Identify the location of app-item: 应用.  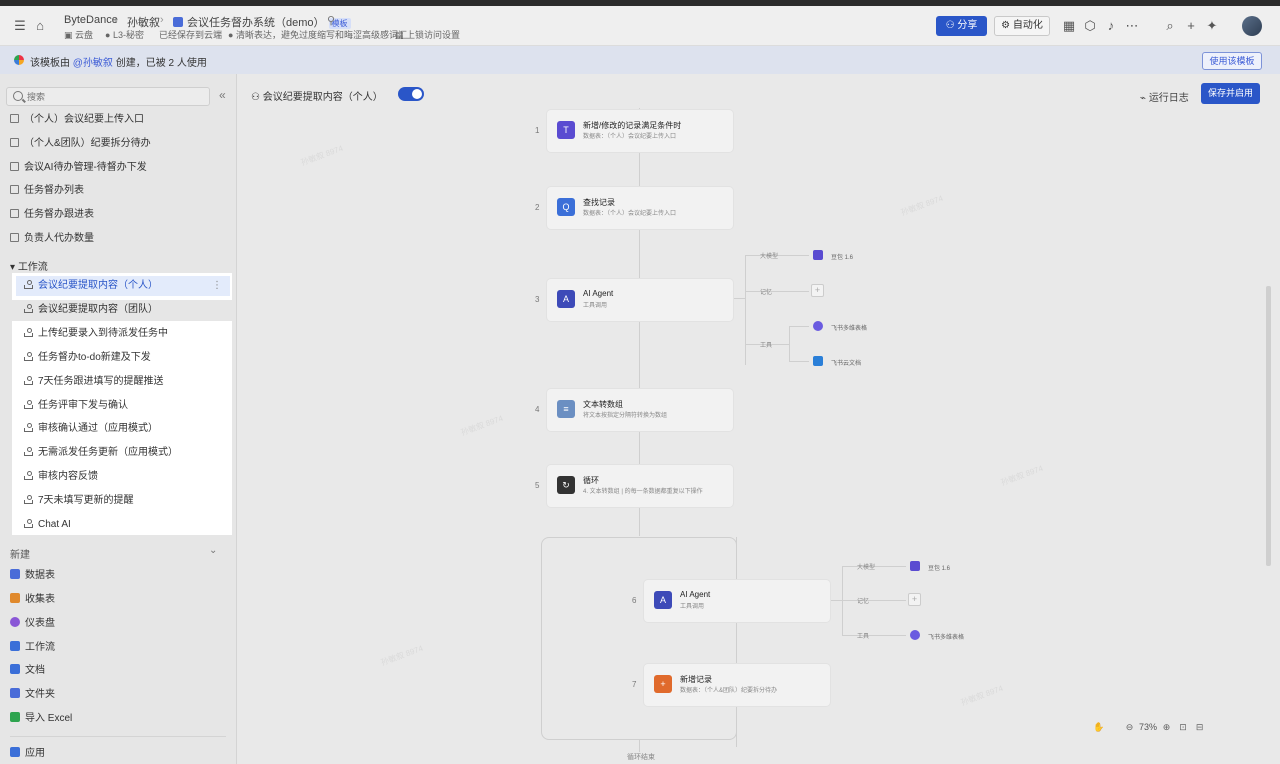
(27, 754).